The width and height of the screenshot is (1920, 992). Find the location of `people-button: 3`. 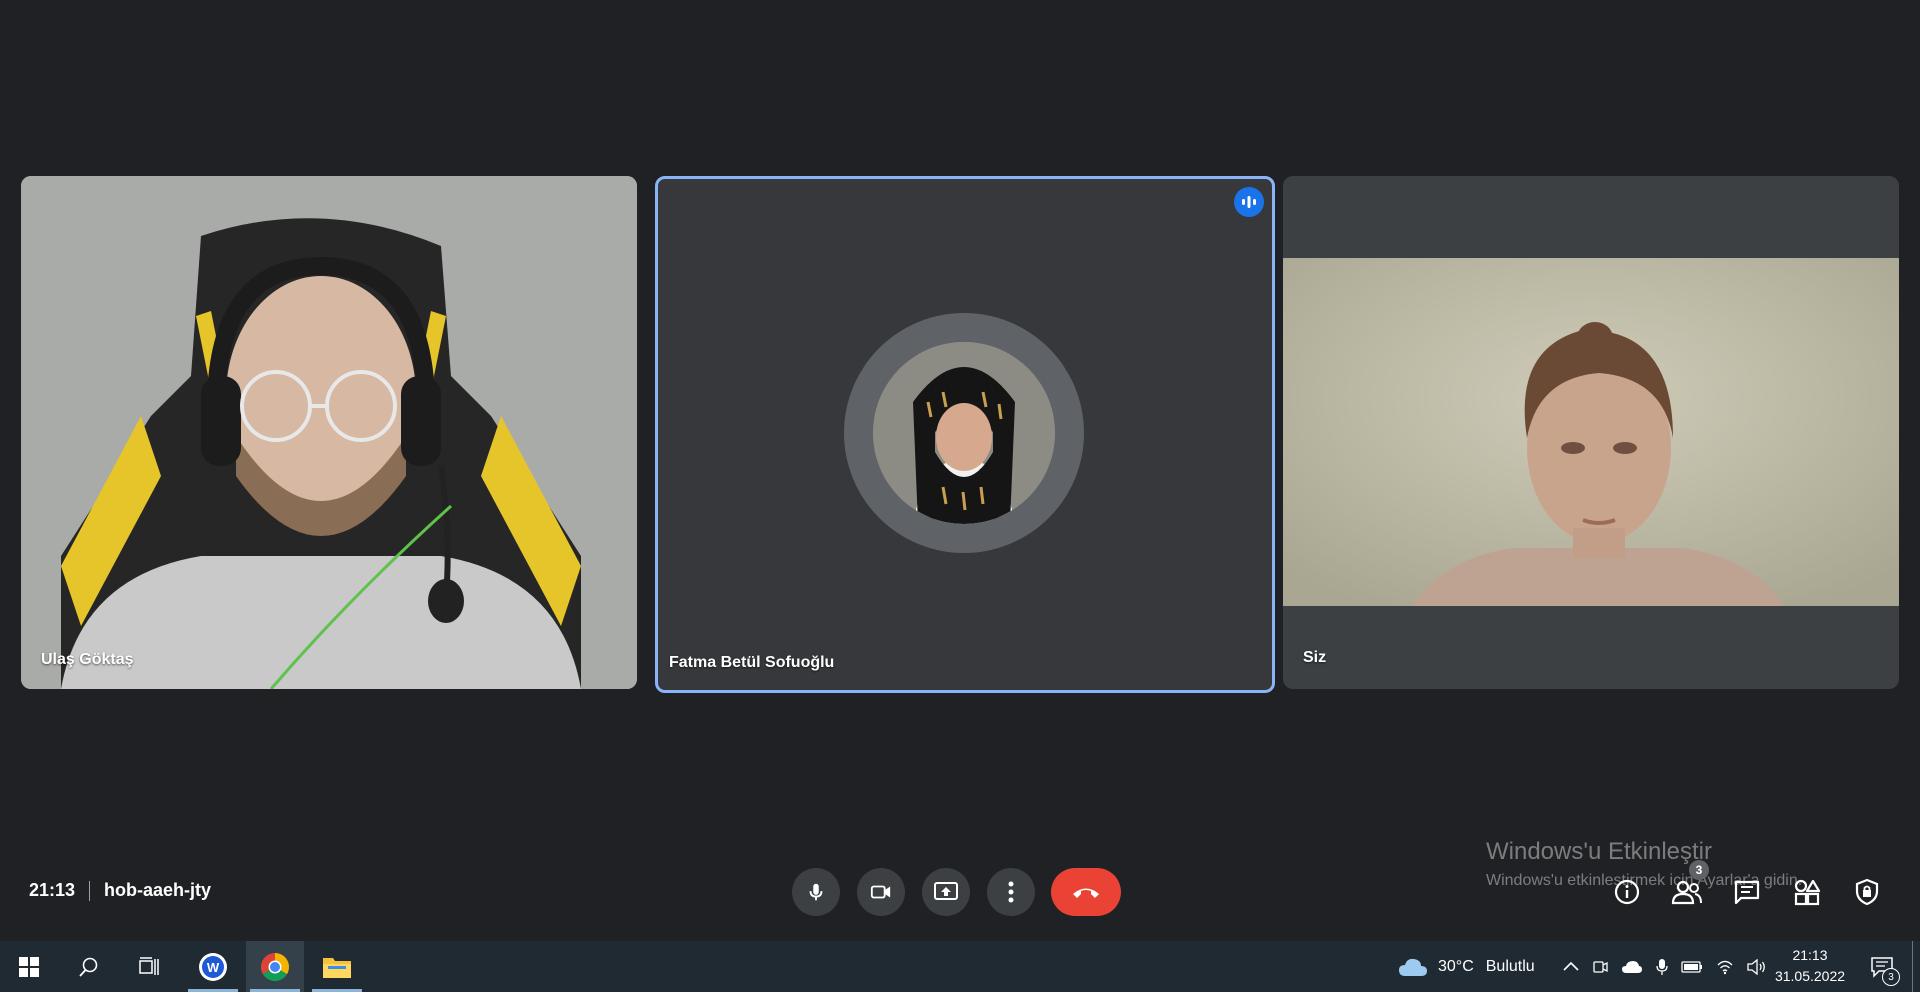

people-button: 3 is located at coordinates (1688, 886).